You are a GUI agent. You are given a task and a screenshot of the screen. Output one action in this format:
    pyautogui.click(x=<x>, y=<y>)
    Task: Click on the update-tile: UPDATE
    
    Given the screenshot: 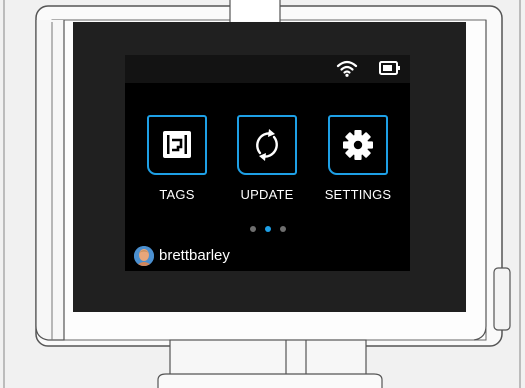 What is the action you would take?
    pyautogui.click(x=267, y=160)
    